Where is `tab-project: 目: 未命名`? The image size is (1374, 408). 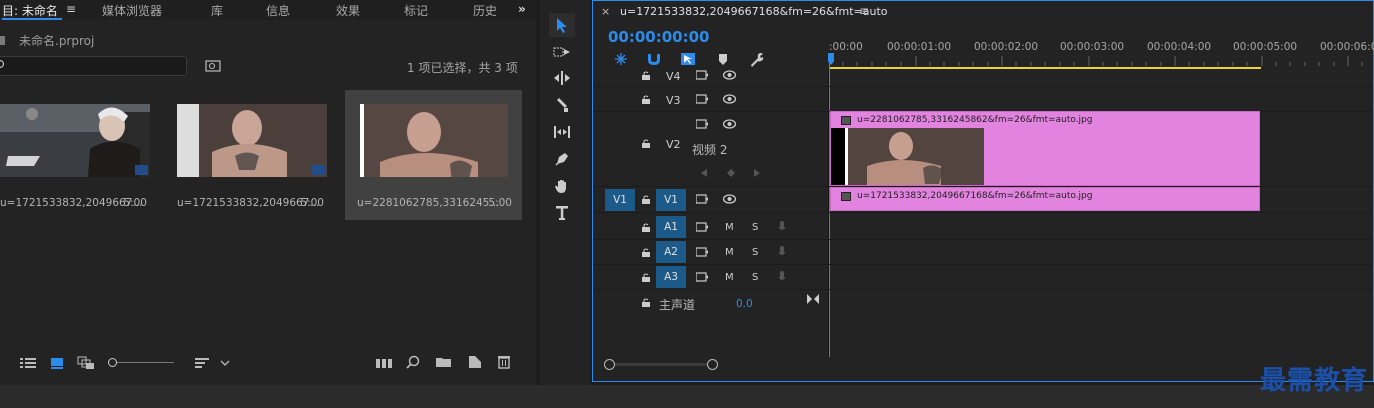
tab-project: 目: 未命名 is located at coordinates (30, 10).